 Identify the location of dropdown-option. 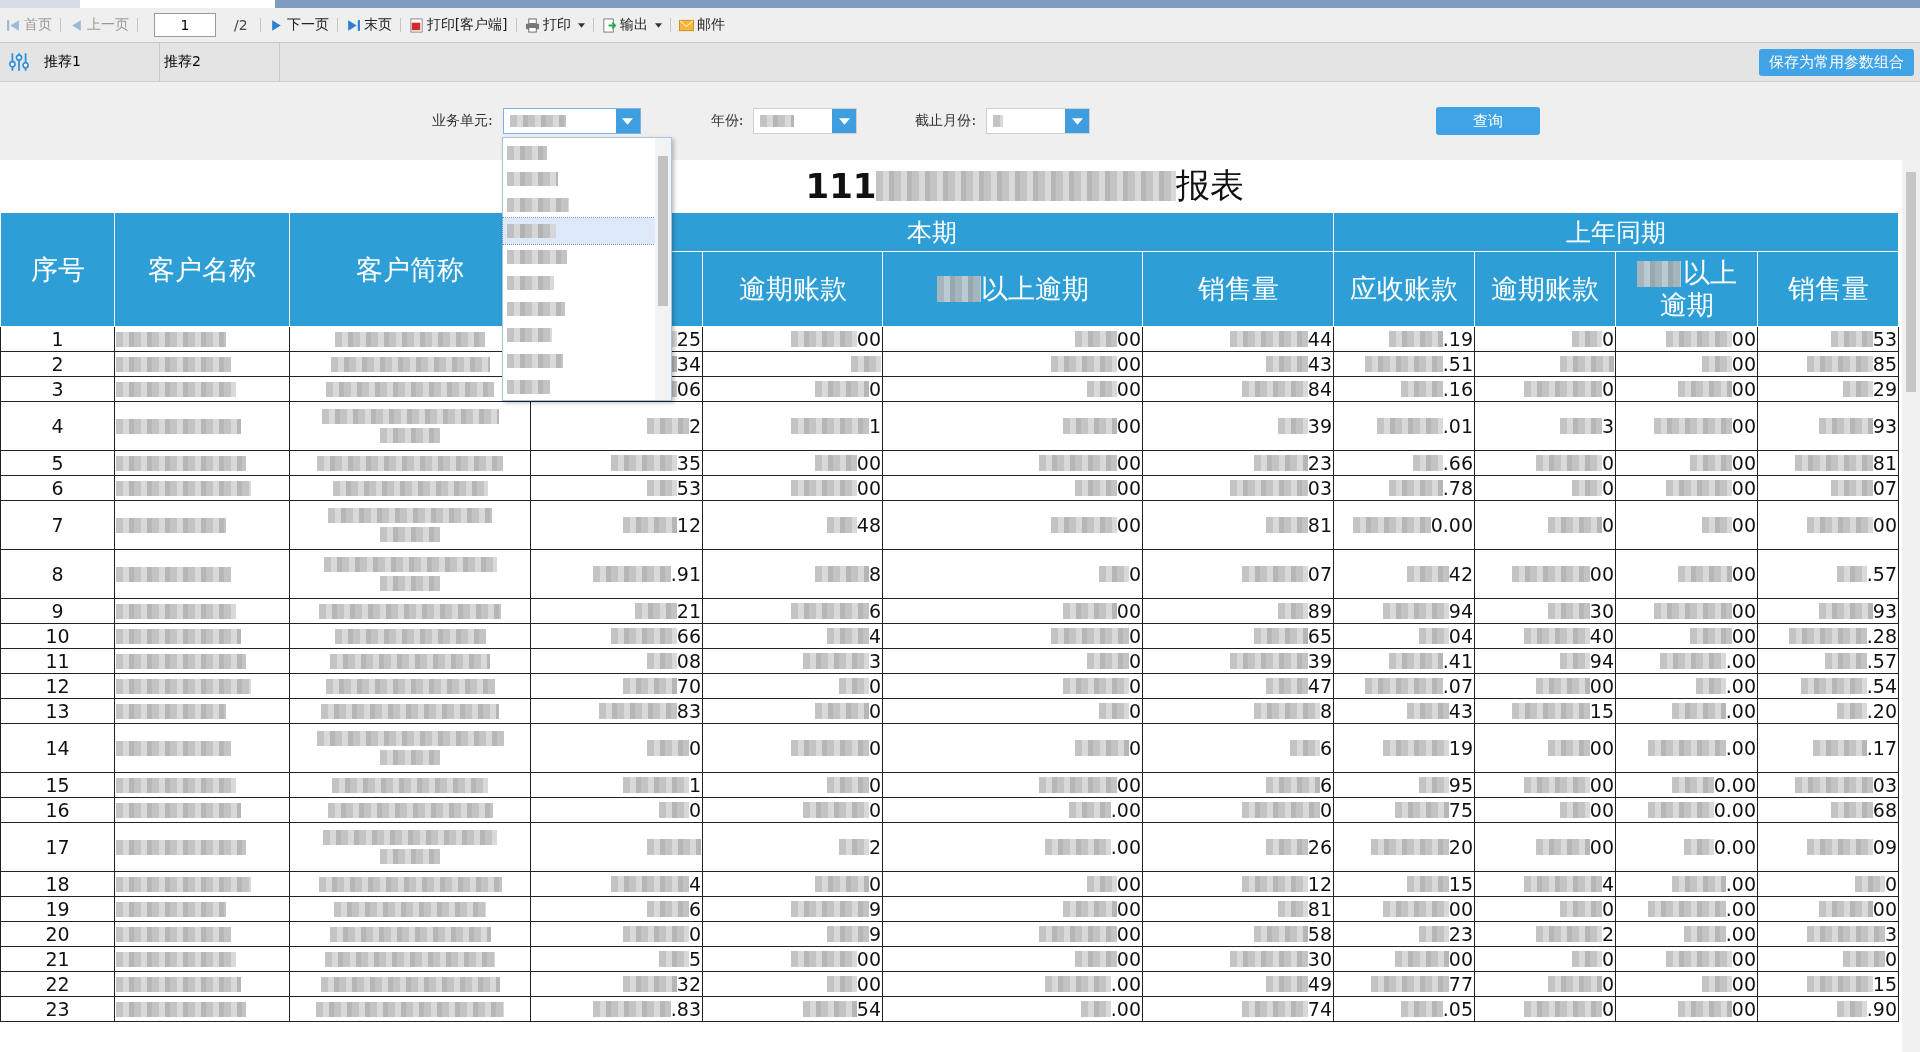
(578, 231).